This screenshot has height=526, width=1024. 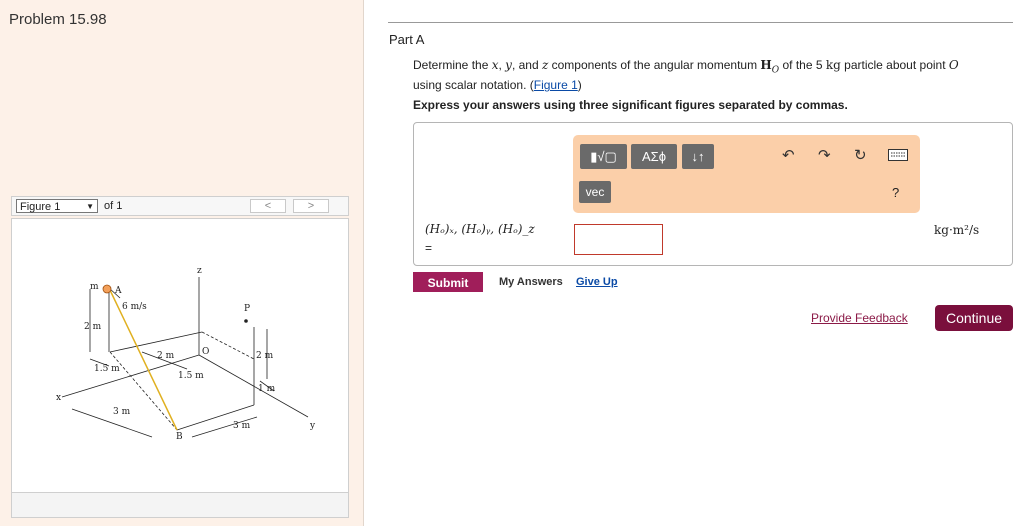 I want to click on keyboard-icon, so click(x=898, y=156).